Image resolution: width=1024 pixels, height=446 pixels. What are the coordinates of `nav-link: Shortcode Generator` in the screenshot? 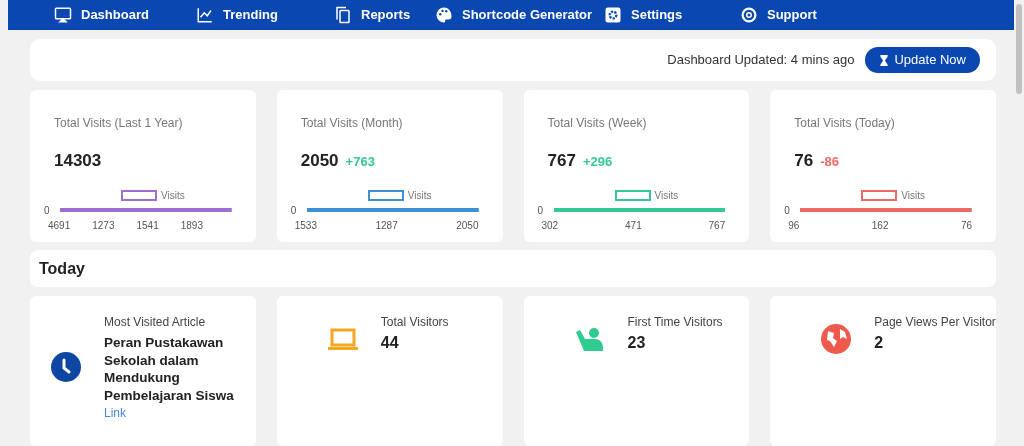 It's located at (519, 15).